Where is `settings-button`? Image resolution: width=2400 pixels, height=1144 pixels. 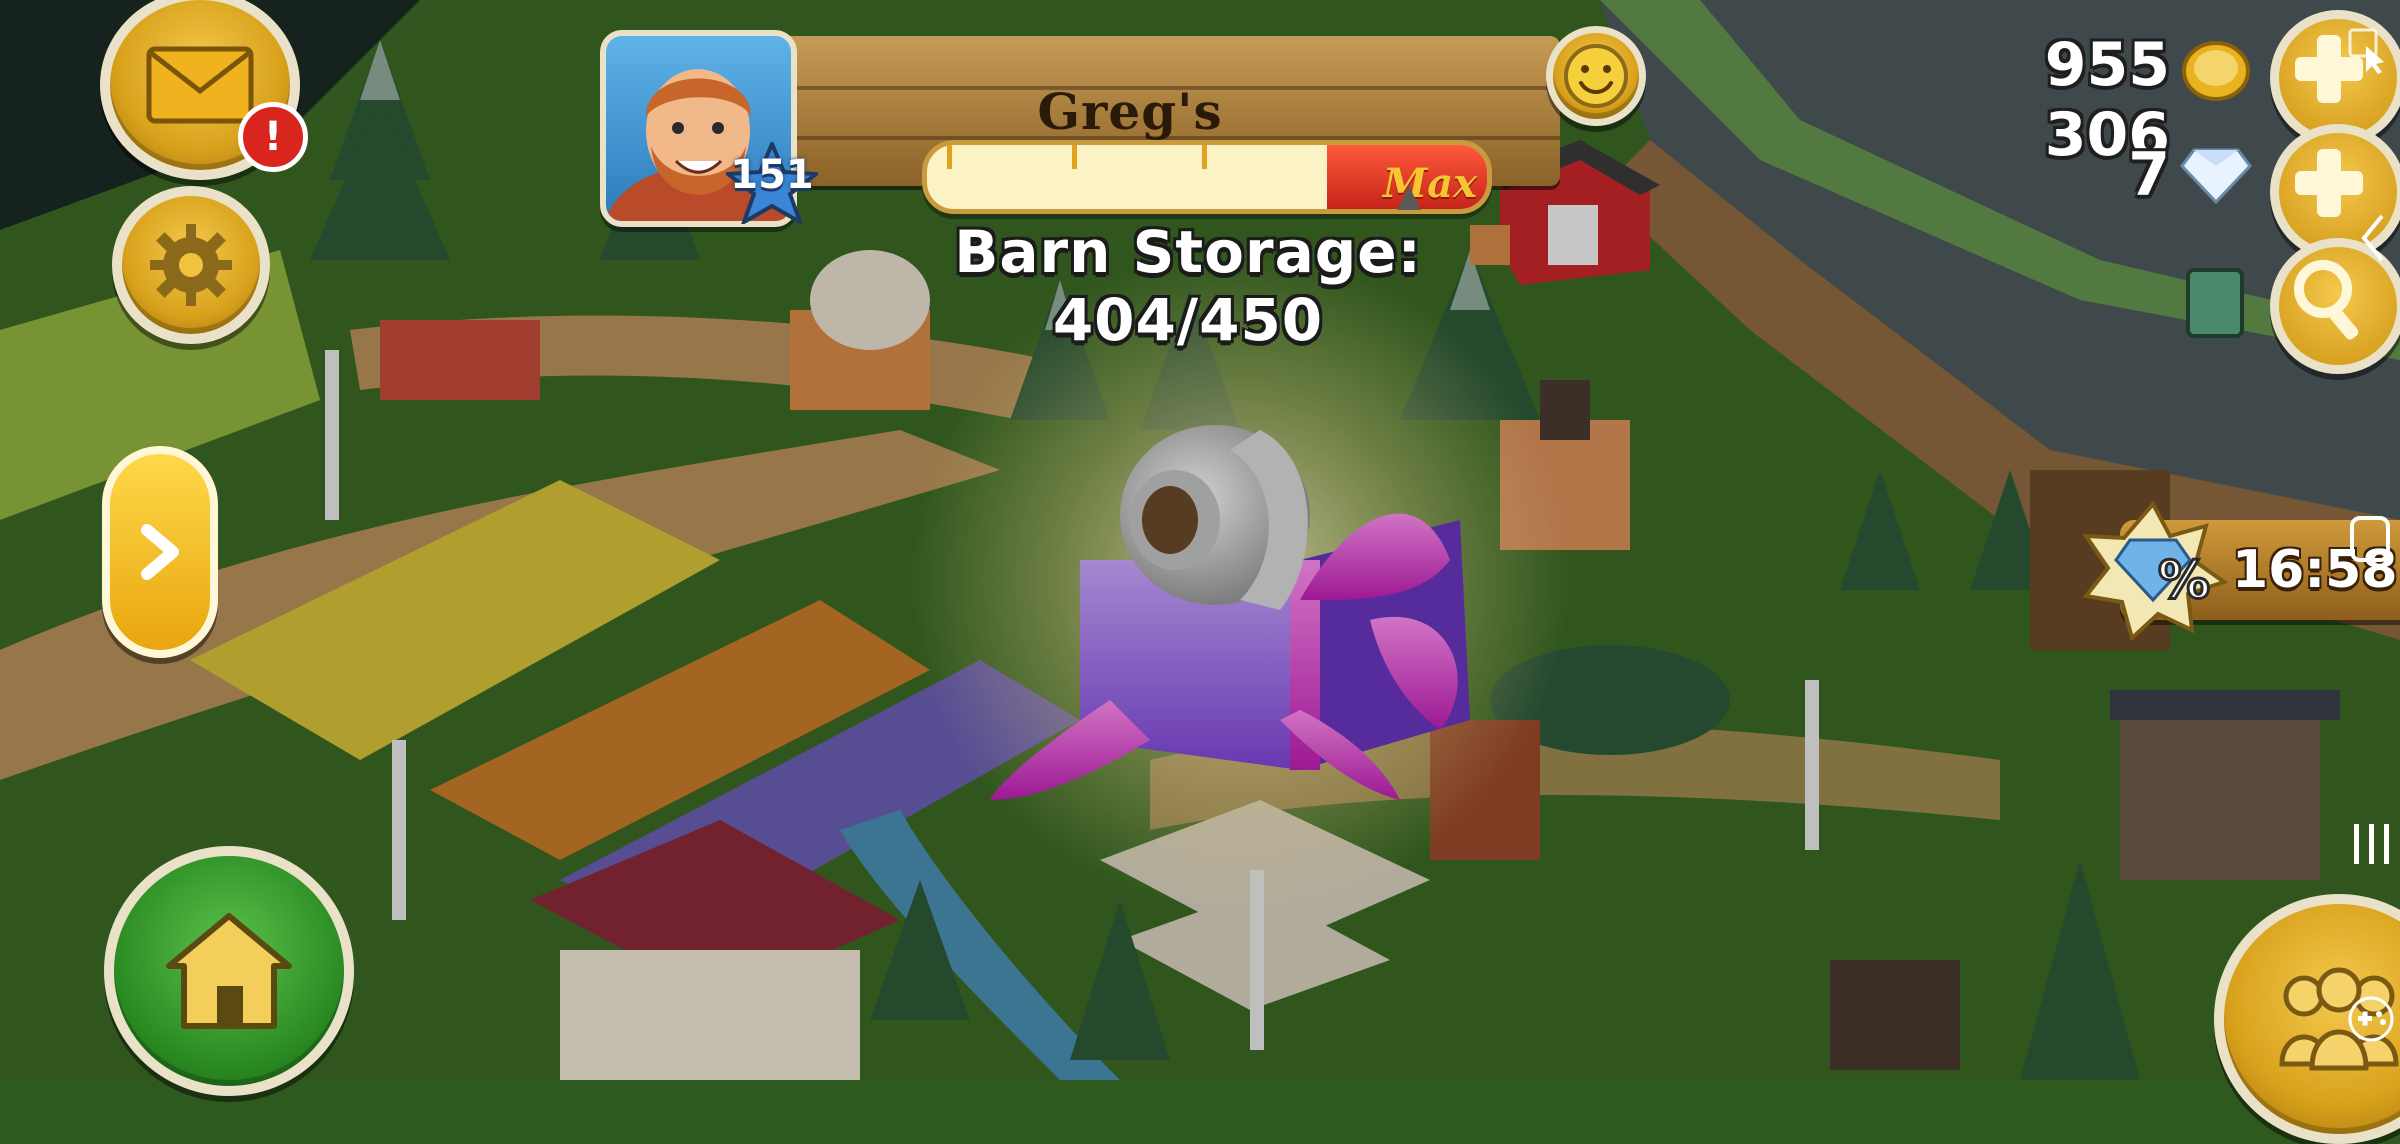 settings-button is located at coordinates (191, 265).